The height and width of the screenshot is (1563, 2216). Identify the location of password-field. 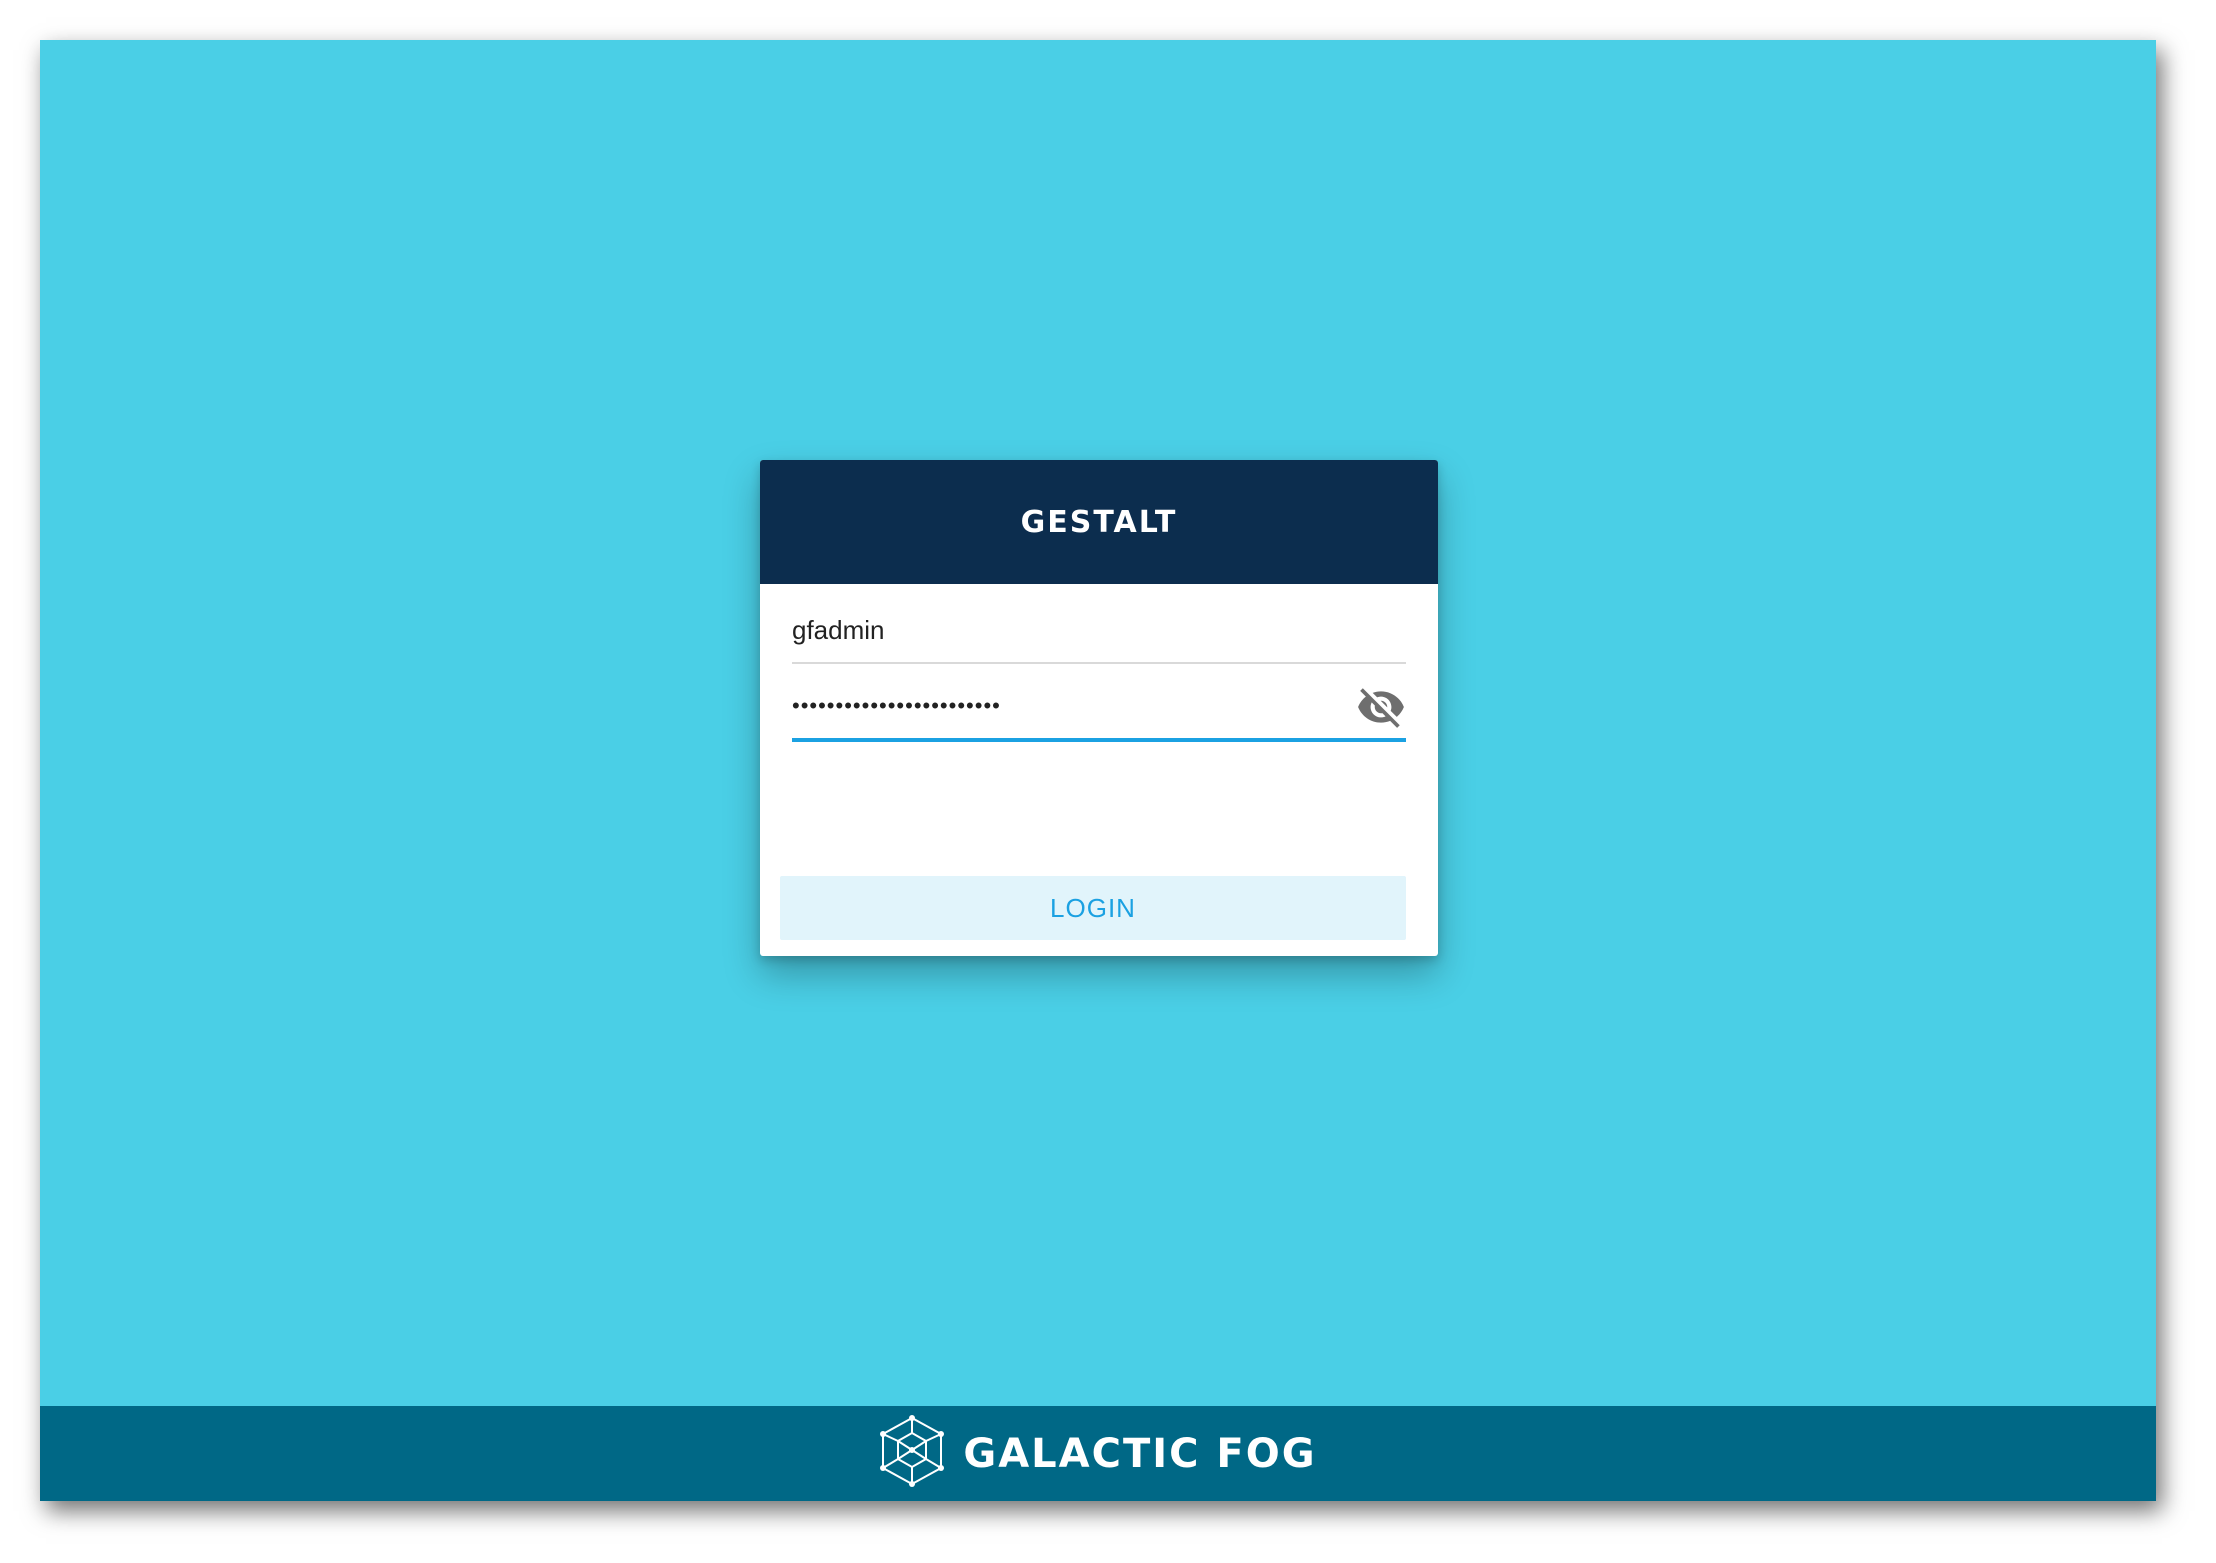
(1099, 709).